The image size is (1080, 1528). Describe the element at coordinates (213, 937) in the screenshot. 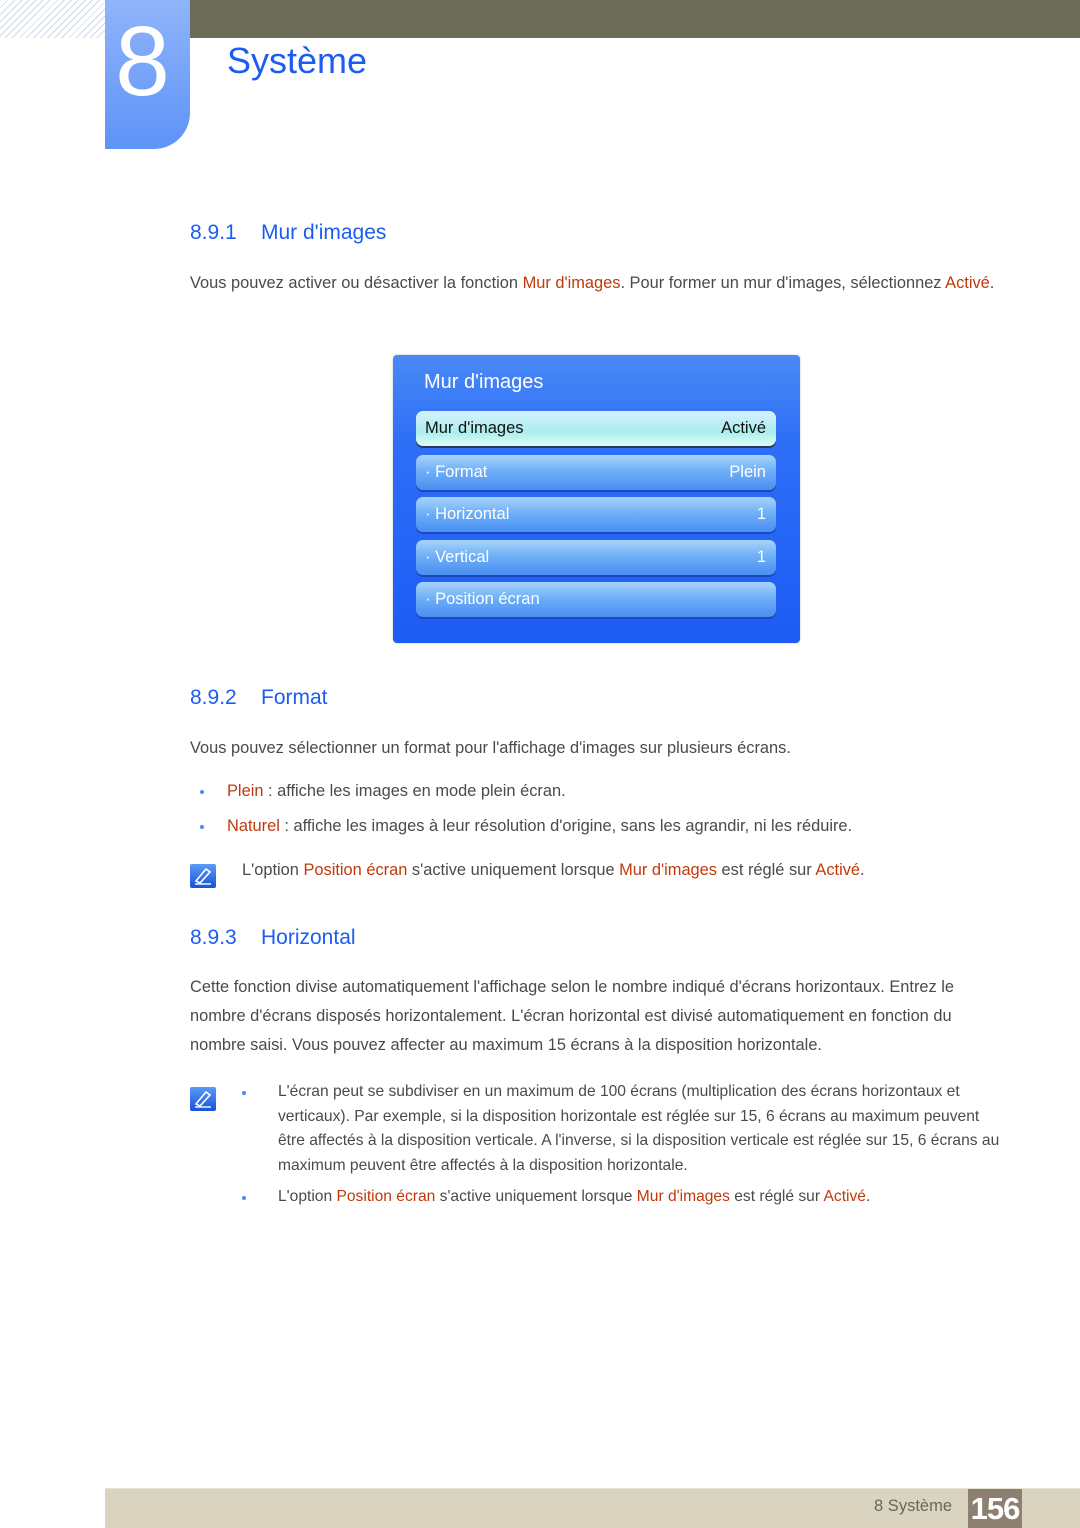

I see `section-number: 8.9.3` at that location.